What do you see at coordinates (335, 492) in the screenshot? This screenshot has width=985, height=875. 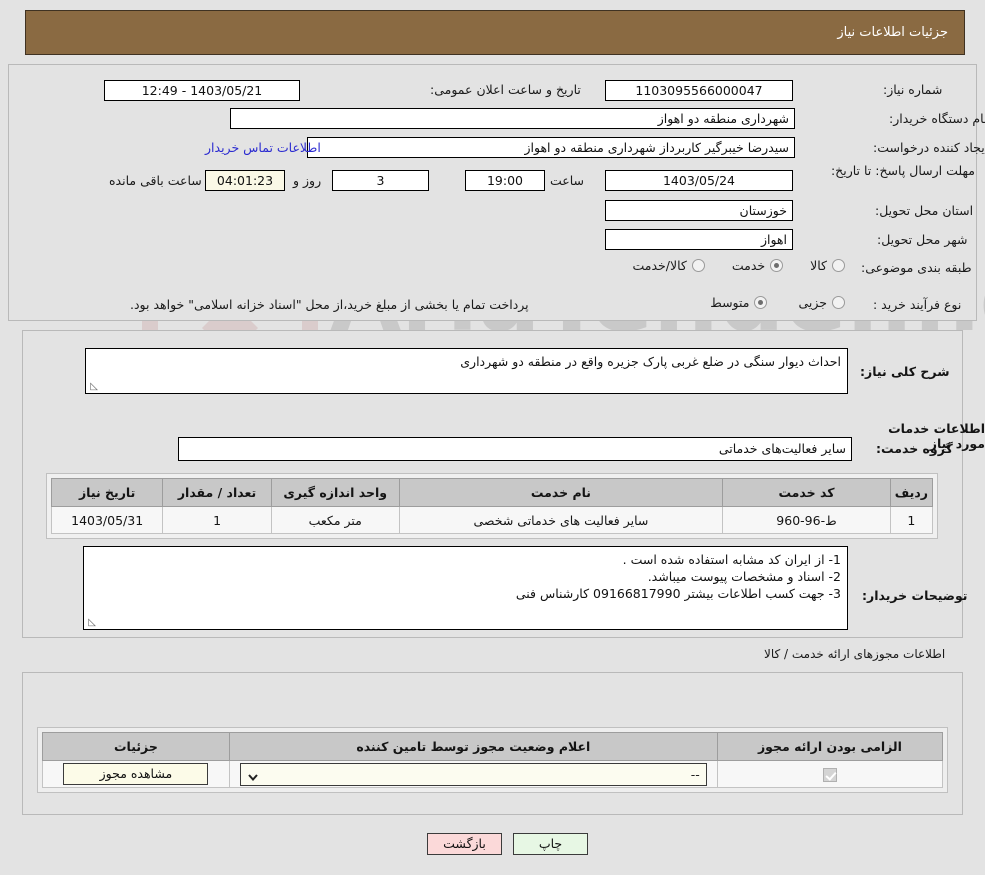 I see `th-unit: واحد اندازه گیری` at bounding box center [335, 492].